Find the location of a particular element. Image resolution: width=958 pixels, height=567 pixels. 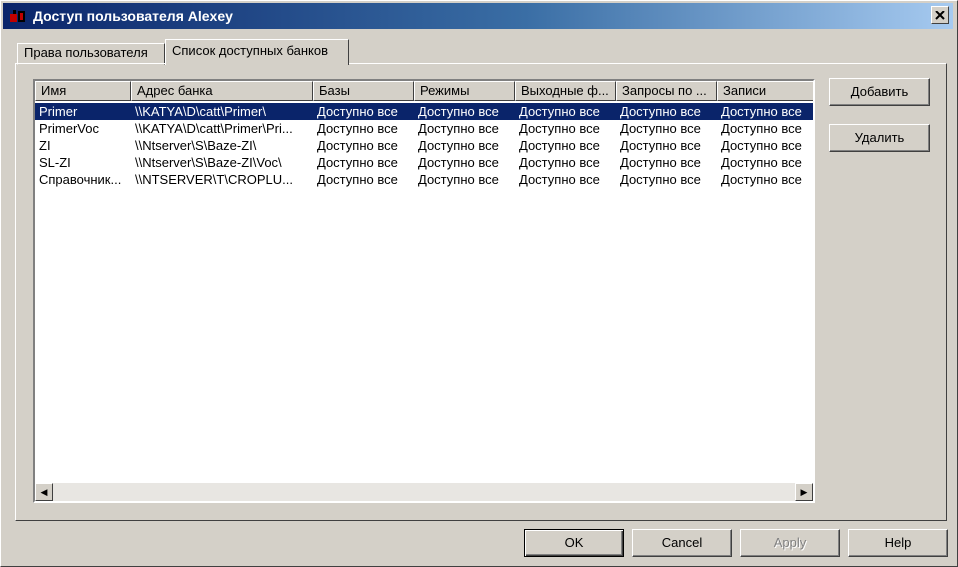

cell-address: \\Ntserver\S\Baze-ZI\ is located at coordinates (196, 145).